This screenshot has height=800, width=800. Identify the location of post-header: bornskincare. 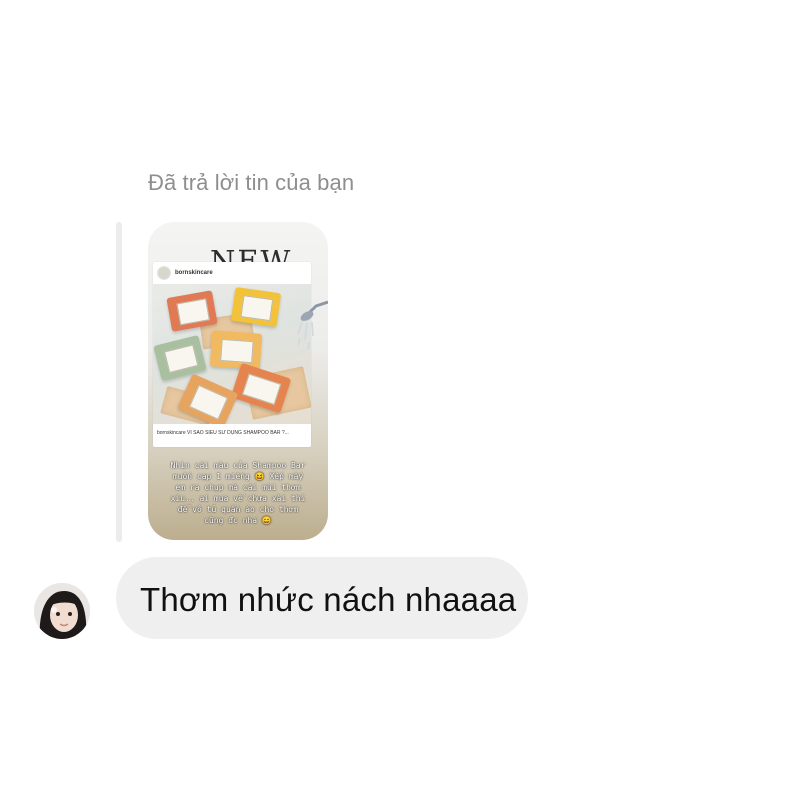
(185, 273).